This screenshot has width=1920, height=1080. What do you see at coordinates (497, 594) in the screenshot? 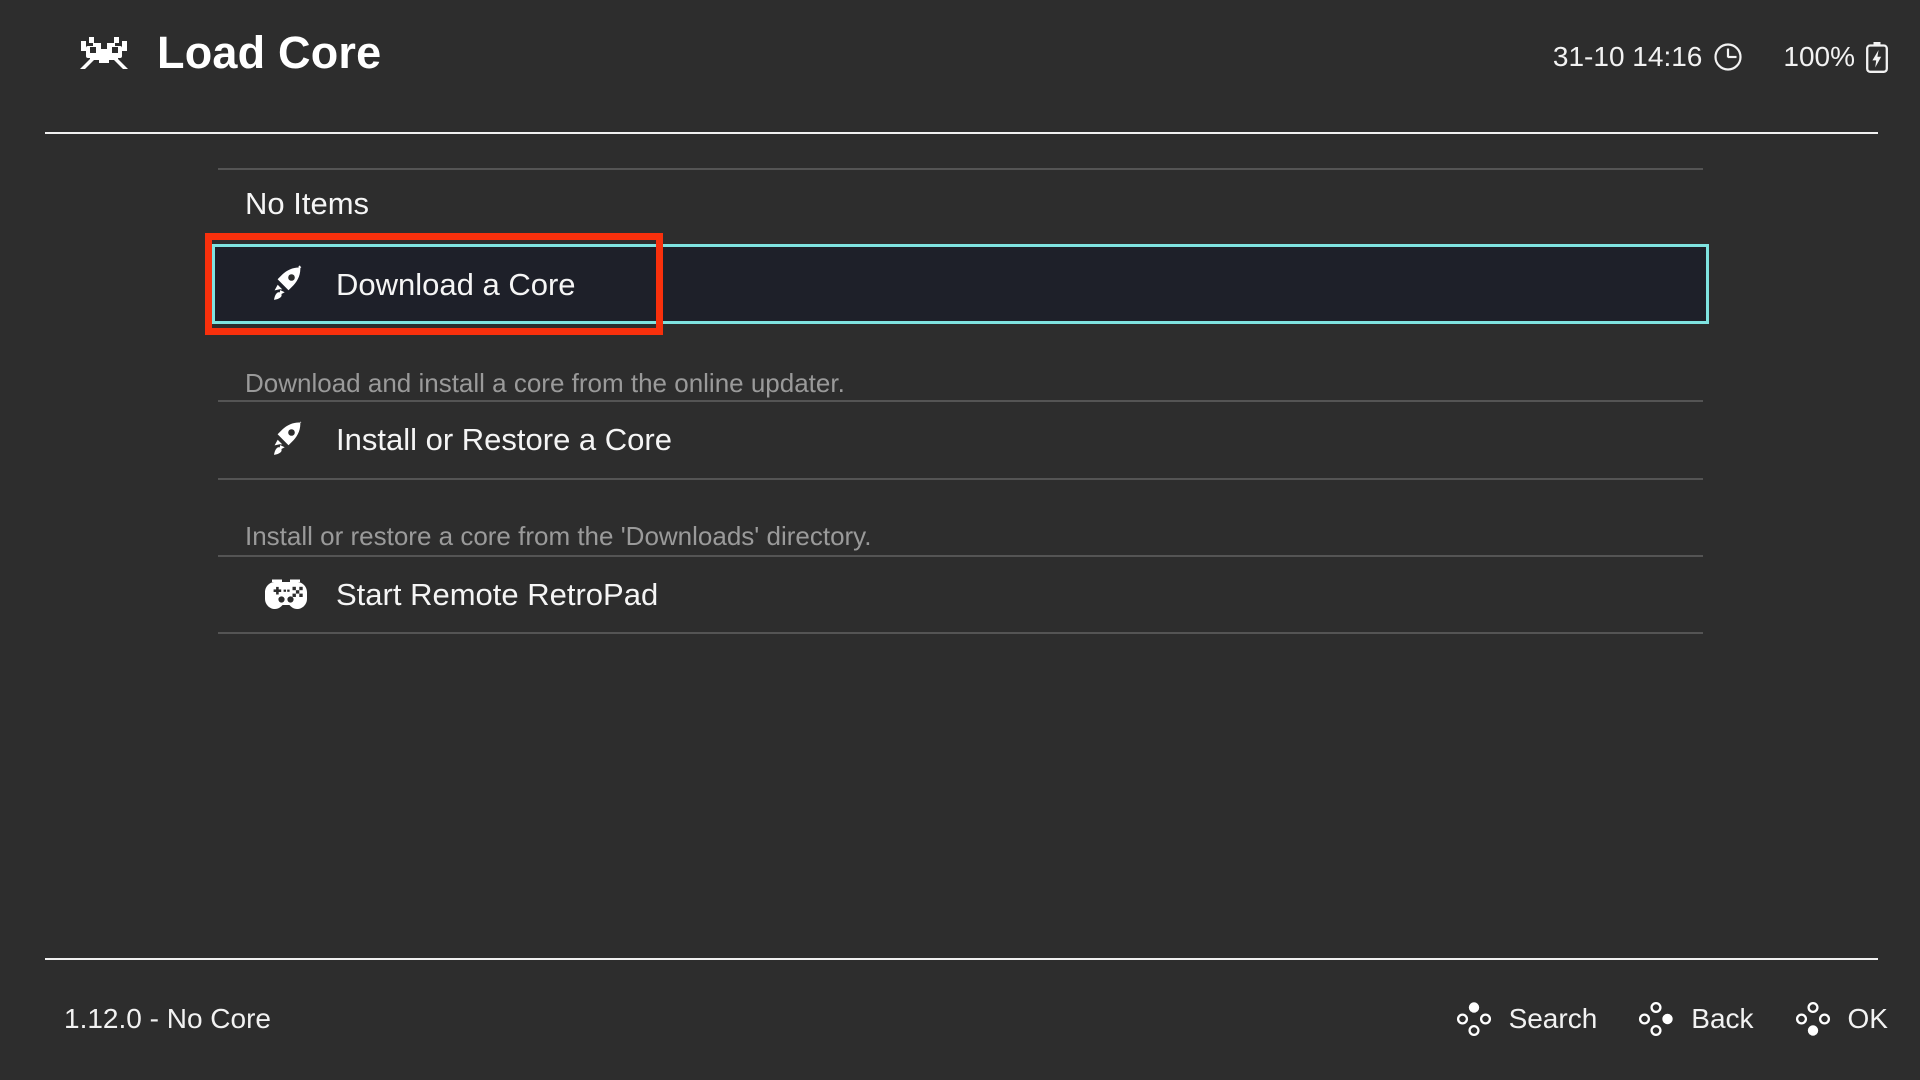
I see `menu-item-label: Start Remote RetroPad` at bounding box center [497, 594].